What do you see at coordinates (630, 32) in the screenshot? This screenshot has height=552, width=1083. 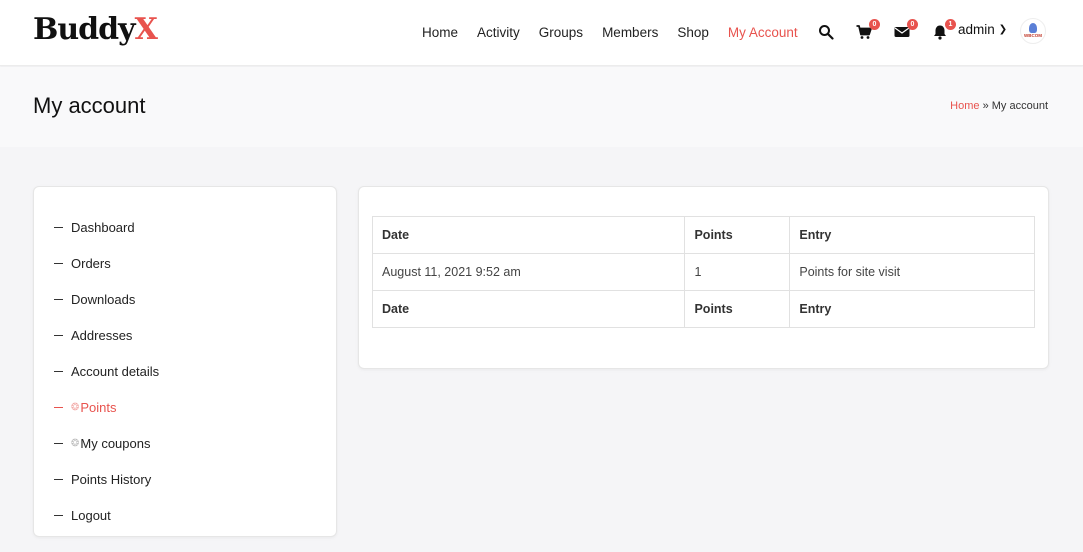 I see `nav-members: Members` at bounding box center [630, 32].